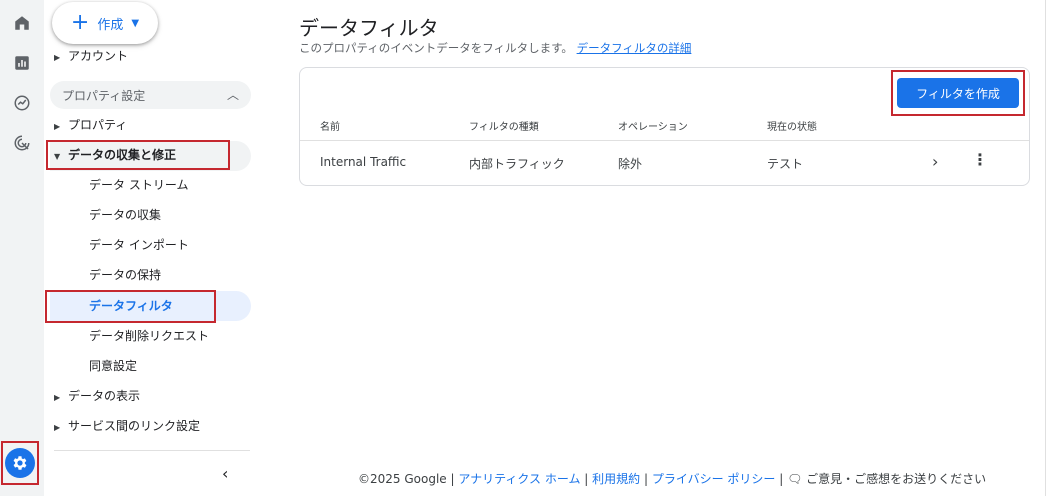 This screenshot has width=1046, height=496. Describe the element at coordinates (792, 127) in the screenshot. I see `column-header: 現在の状態` at that location.